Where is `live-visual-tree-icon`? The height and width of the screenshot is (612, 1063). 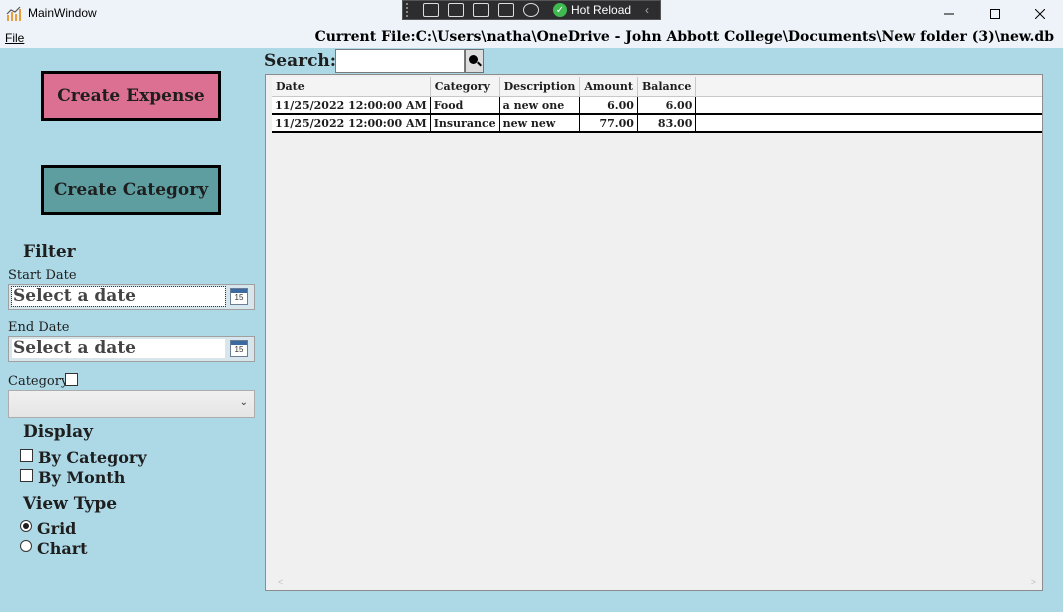
live-visual-tree-icon is located at coordinates (431, 10).